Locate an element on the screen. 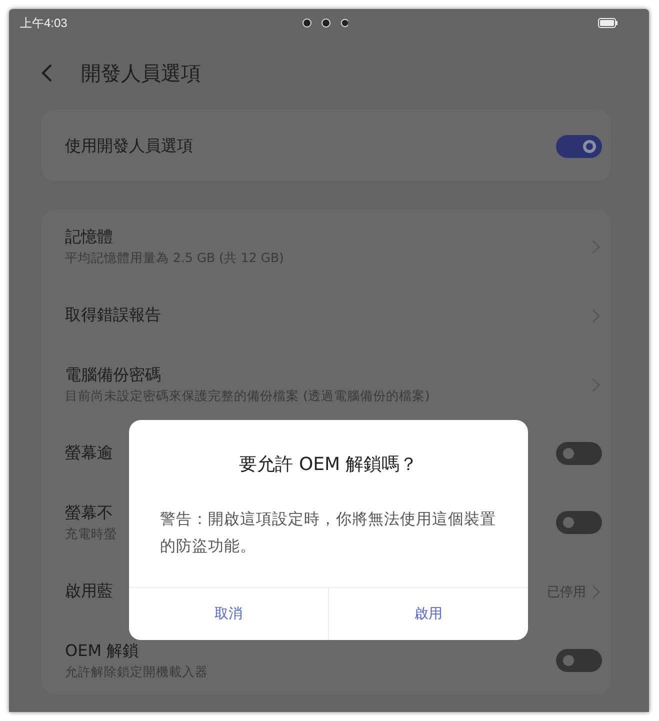 This screenshot has width=659, height=721. battery-icon is located at coordinates (608, 23).